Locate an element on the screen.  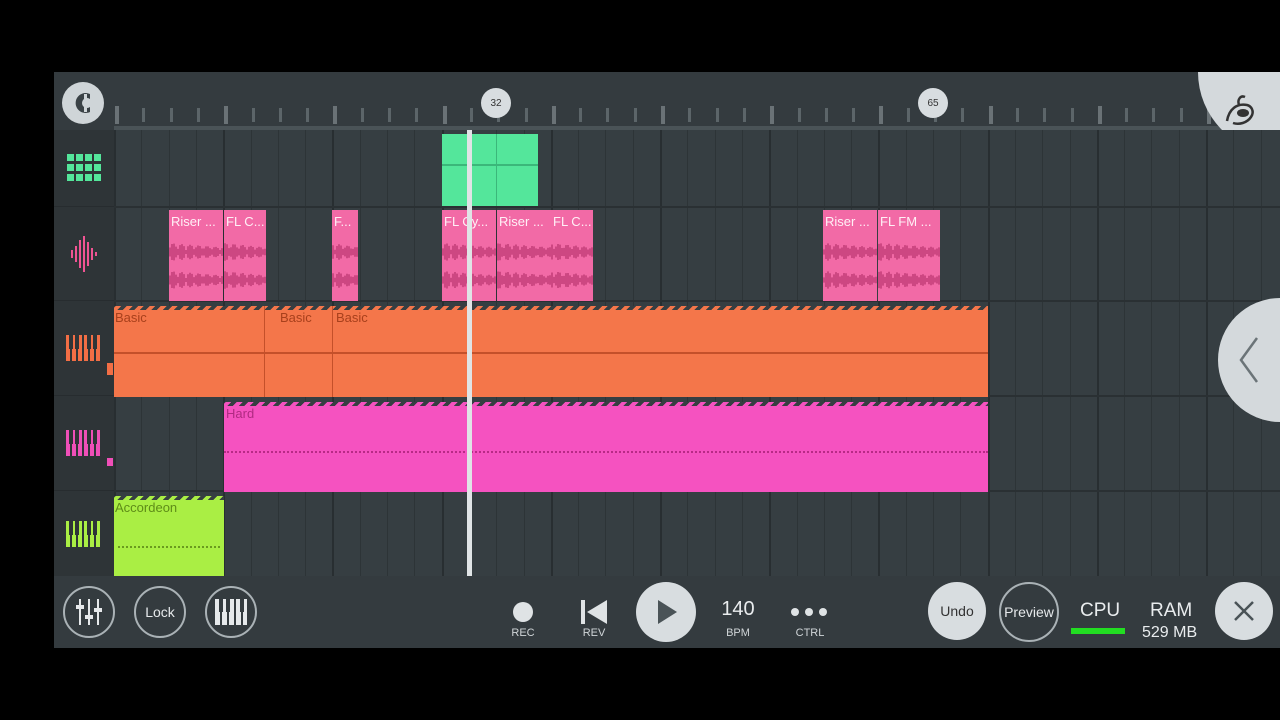
step-sequencer-icon is located at coordinates (84, 167).